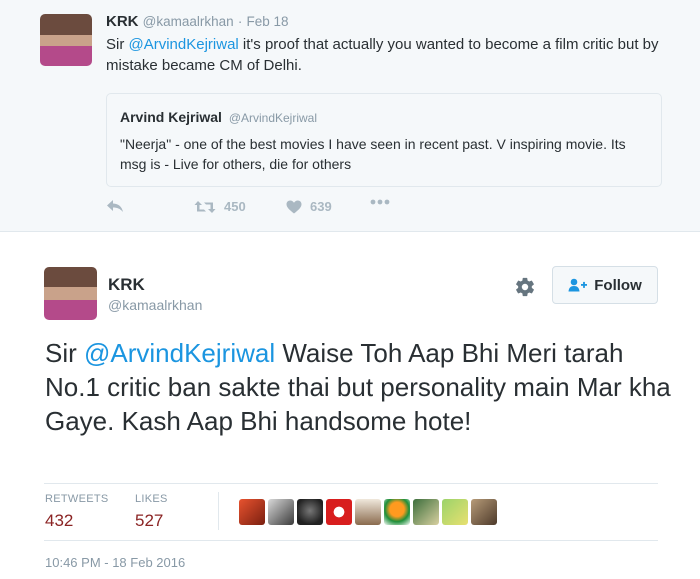 The height and width of the screenshot is (579, 700). I want to click on retweets-label: RETWEETS, so click(77, 499).